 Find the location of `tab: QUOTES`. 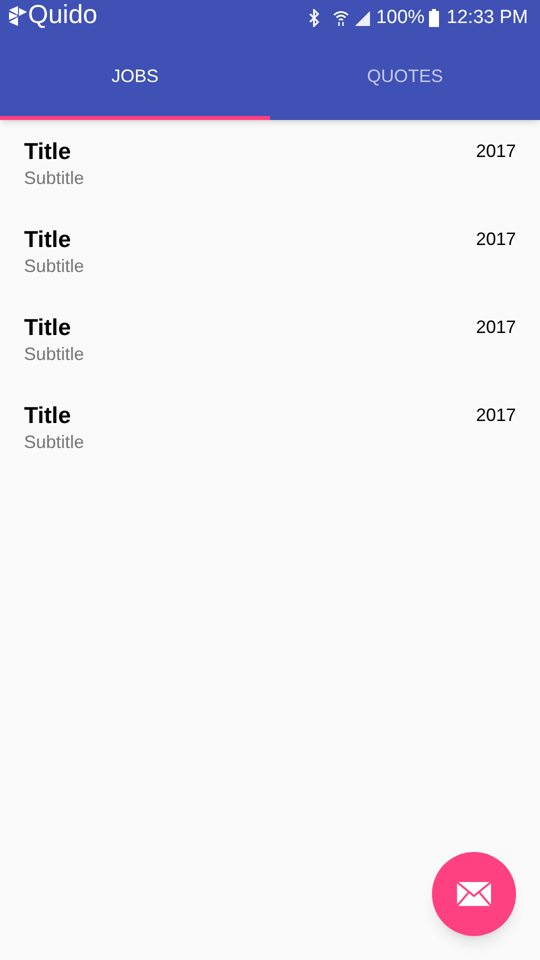

tab: QUOTES is located at coordinates (405, 78).